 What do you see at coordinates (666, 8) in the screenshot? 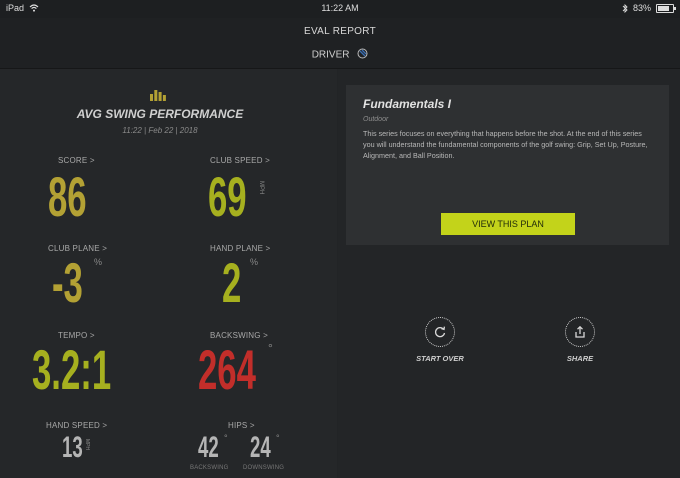
I see `battery-icon` at bounding box center [666, 8].